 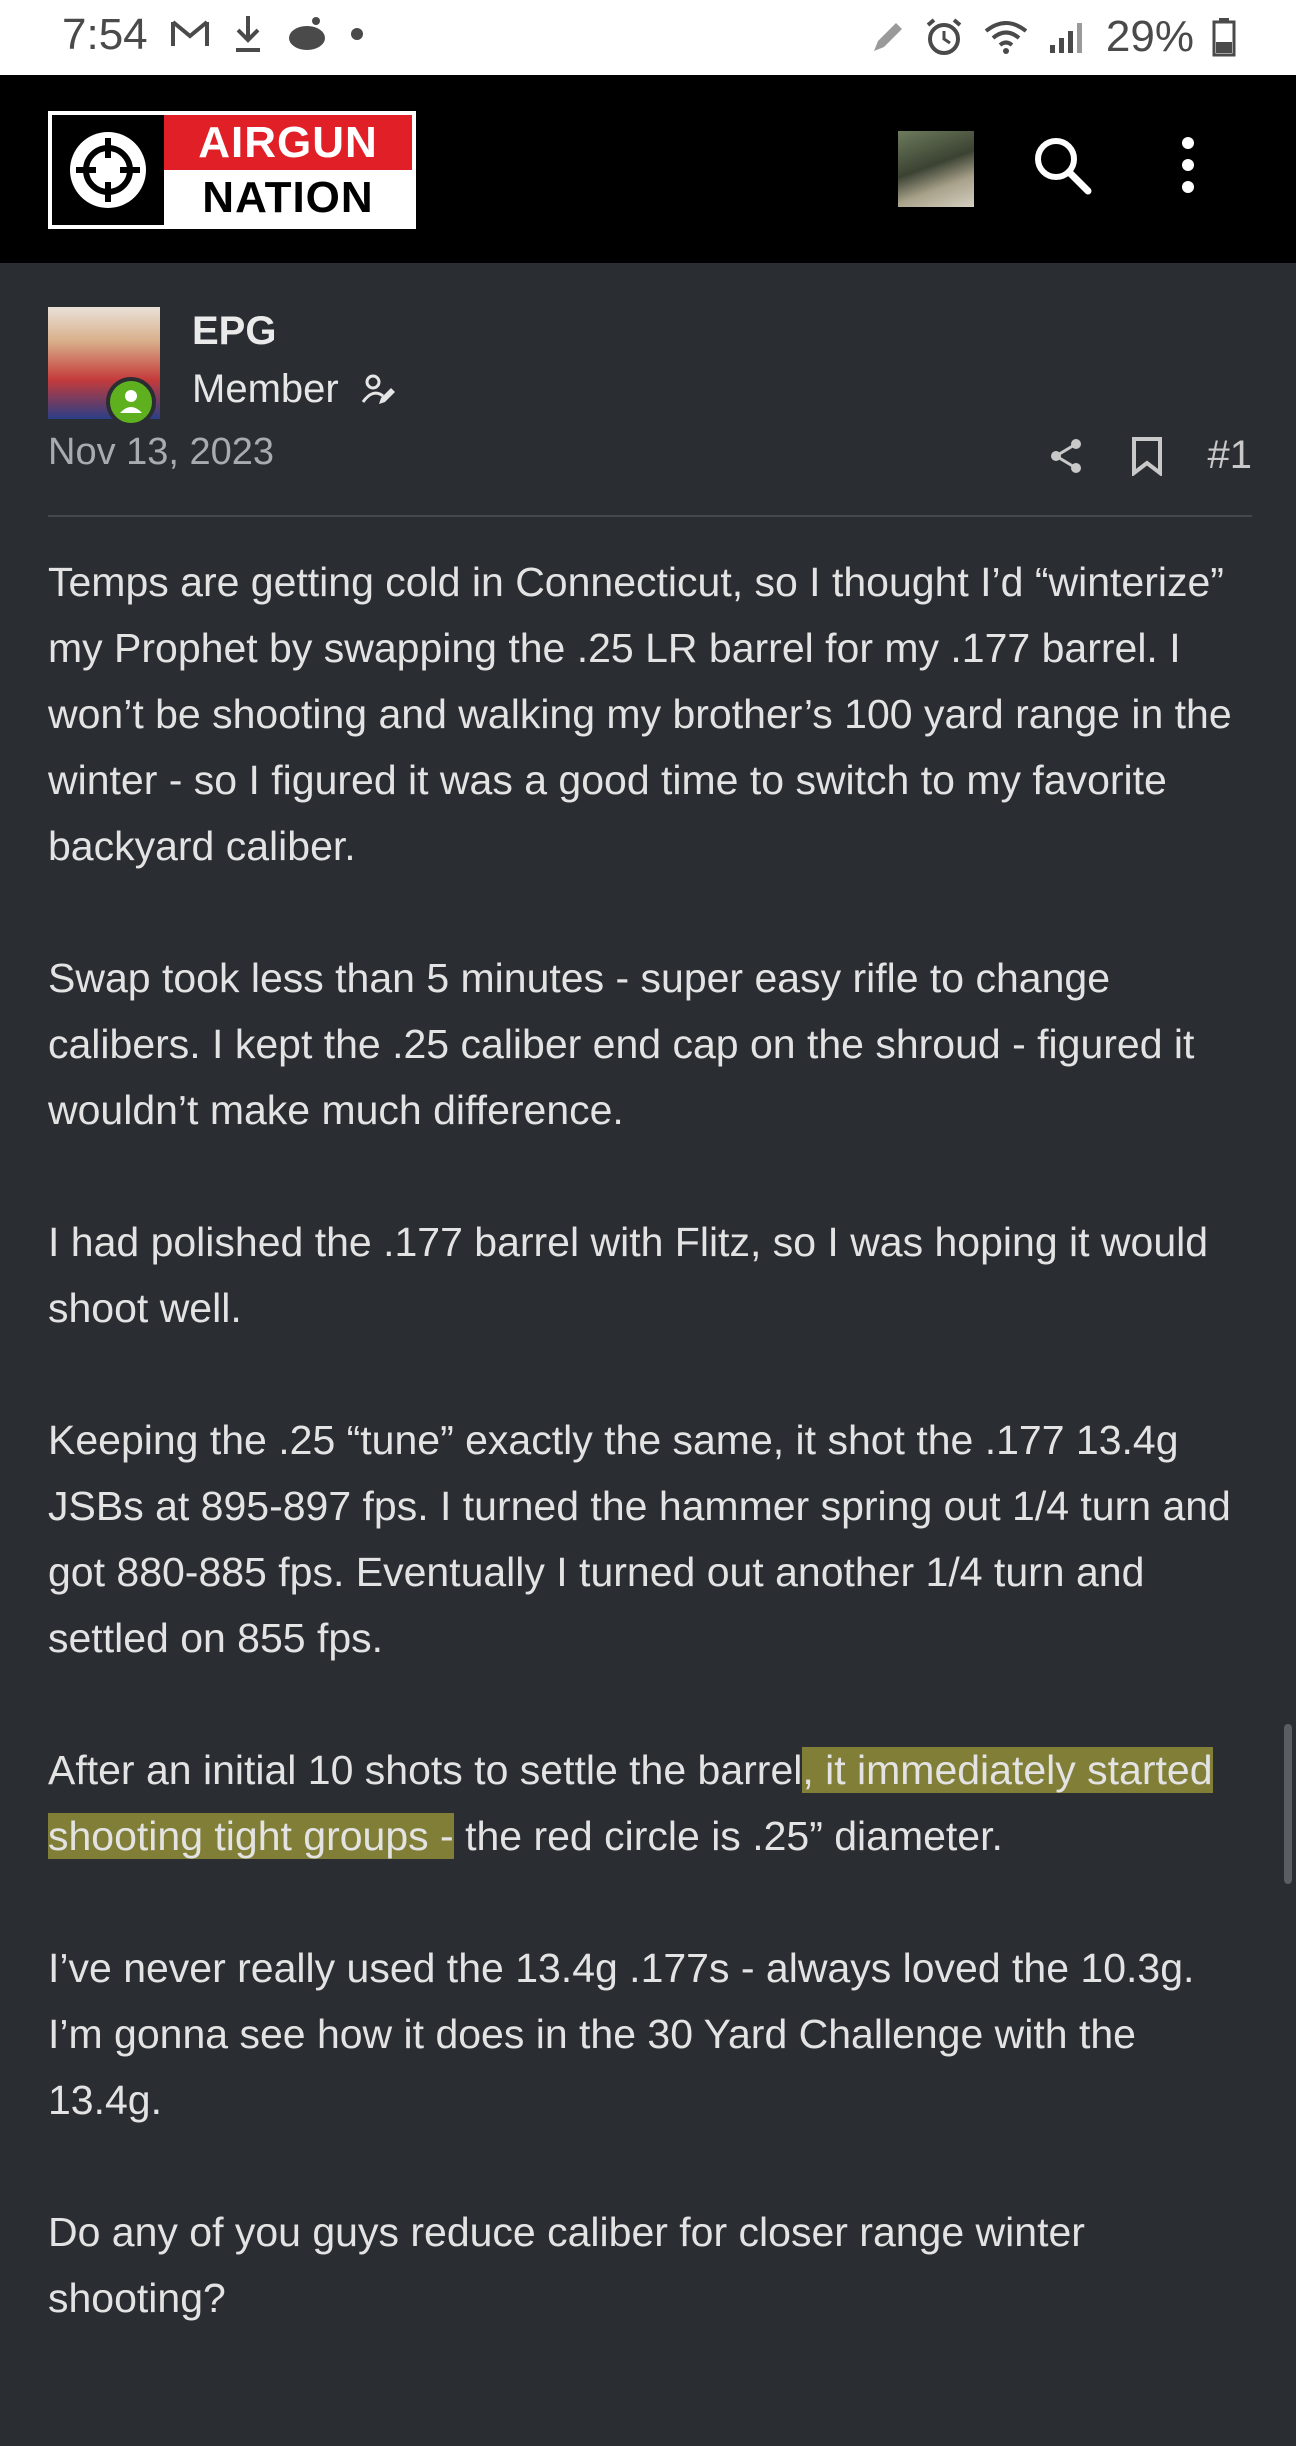 What do you see at coordinates (105, 34) in the screenshot?
I see `status-time: 7:54` at bounding box center [105, 34].